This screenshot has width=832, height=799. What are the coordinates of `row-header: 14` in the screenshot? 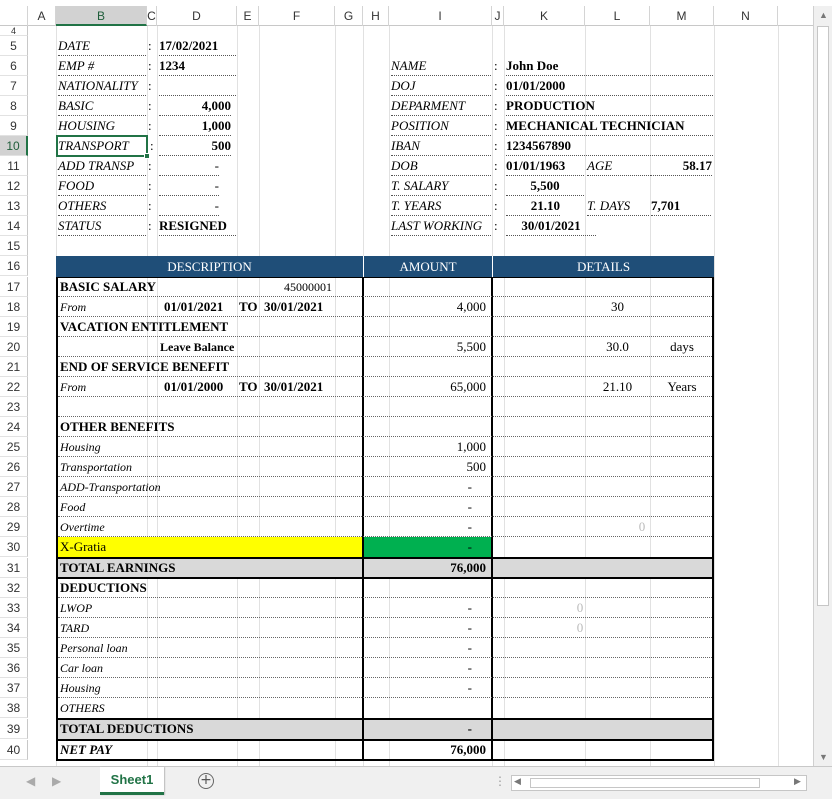 It's located at (14, 226).